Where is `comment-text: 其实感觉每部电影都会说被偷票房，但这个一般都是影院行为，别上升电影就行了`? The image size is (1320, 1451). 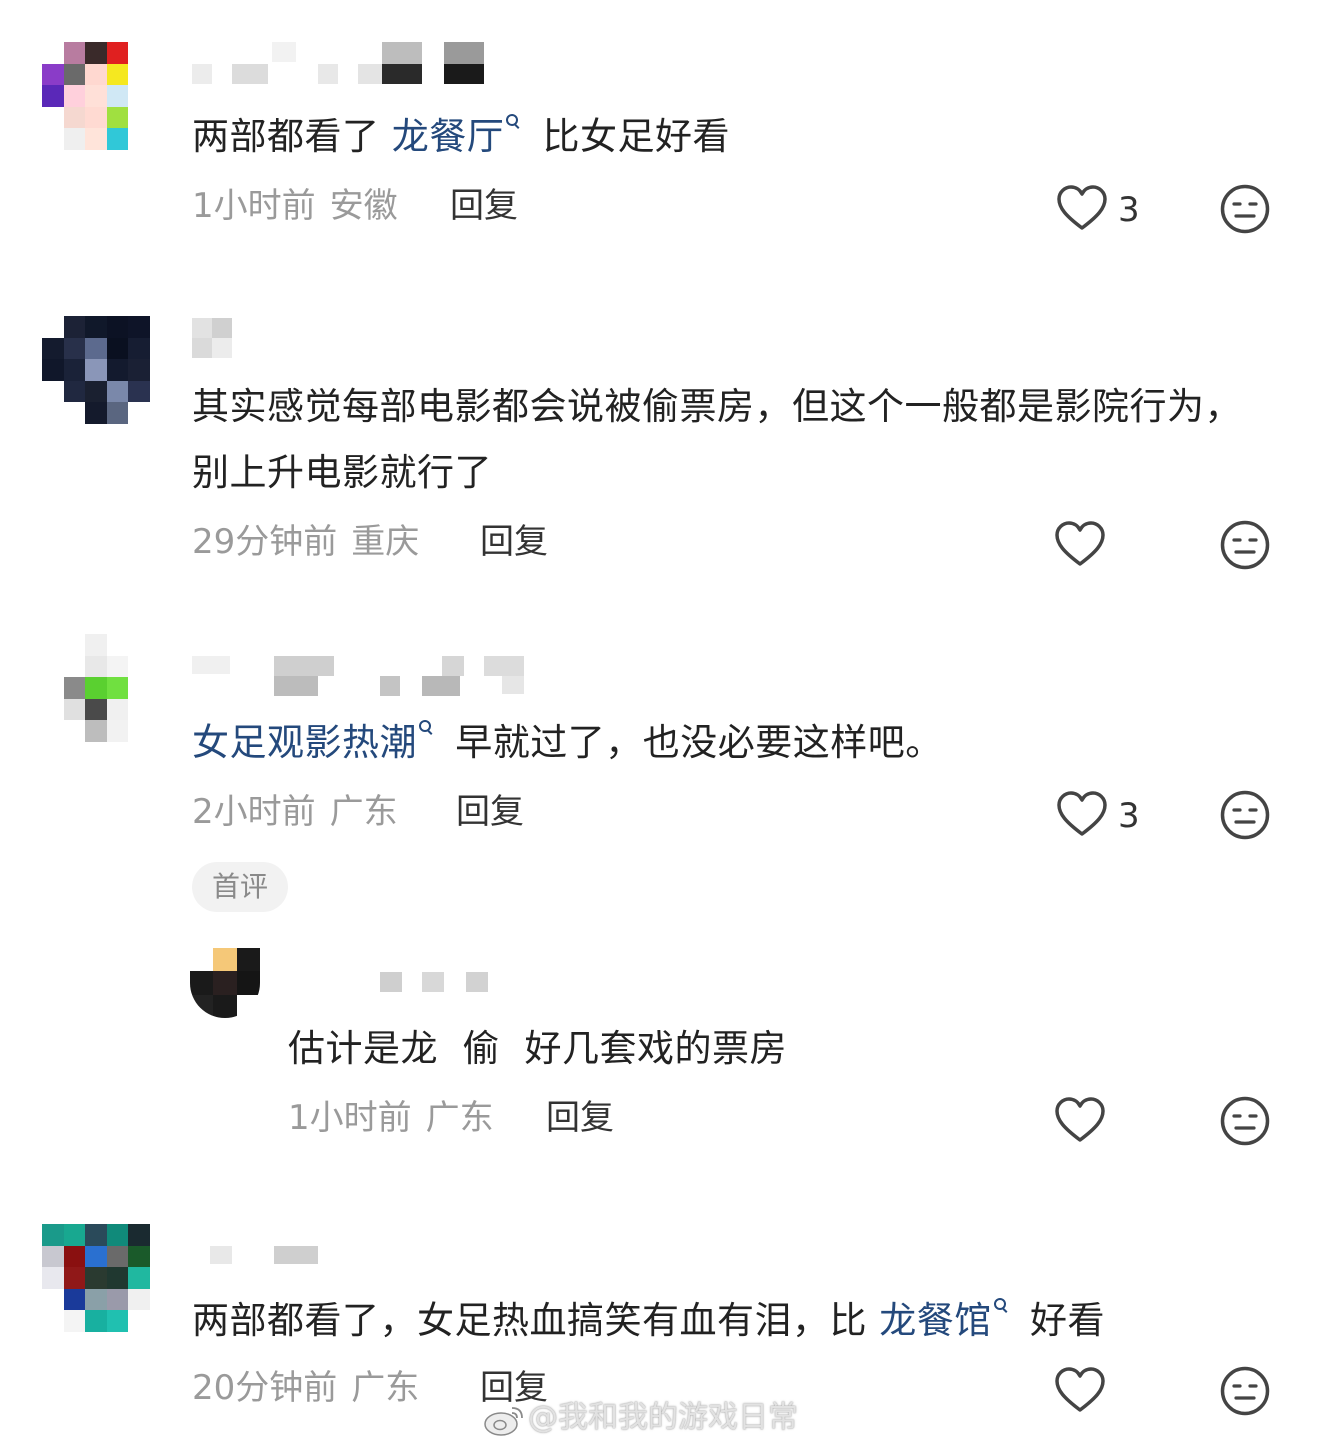 comment-text: 其实感觉每部电影都会说被偷票房，但这个一般都是影院行为，别上升电影就行了 is located at coordinates (717, 439).